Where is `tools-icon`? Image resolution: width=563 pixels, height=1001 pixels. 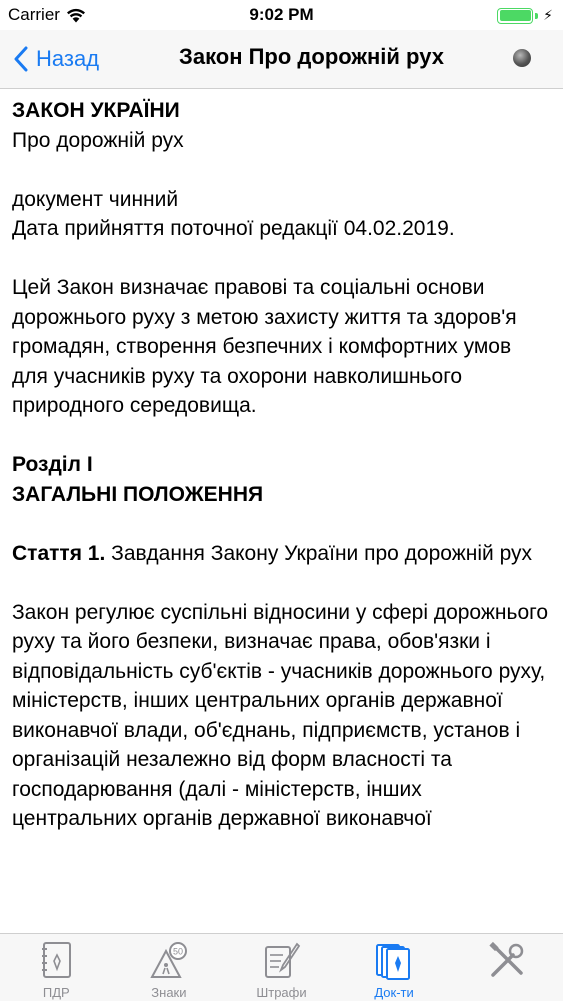
tools-icon is located at coordinates (506, 959).